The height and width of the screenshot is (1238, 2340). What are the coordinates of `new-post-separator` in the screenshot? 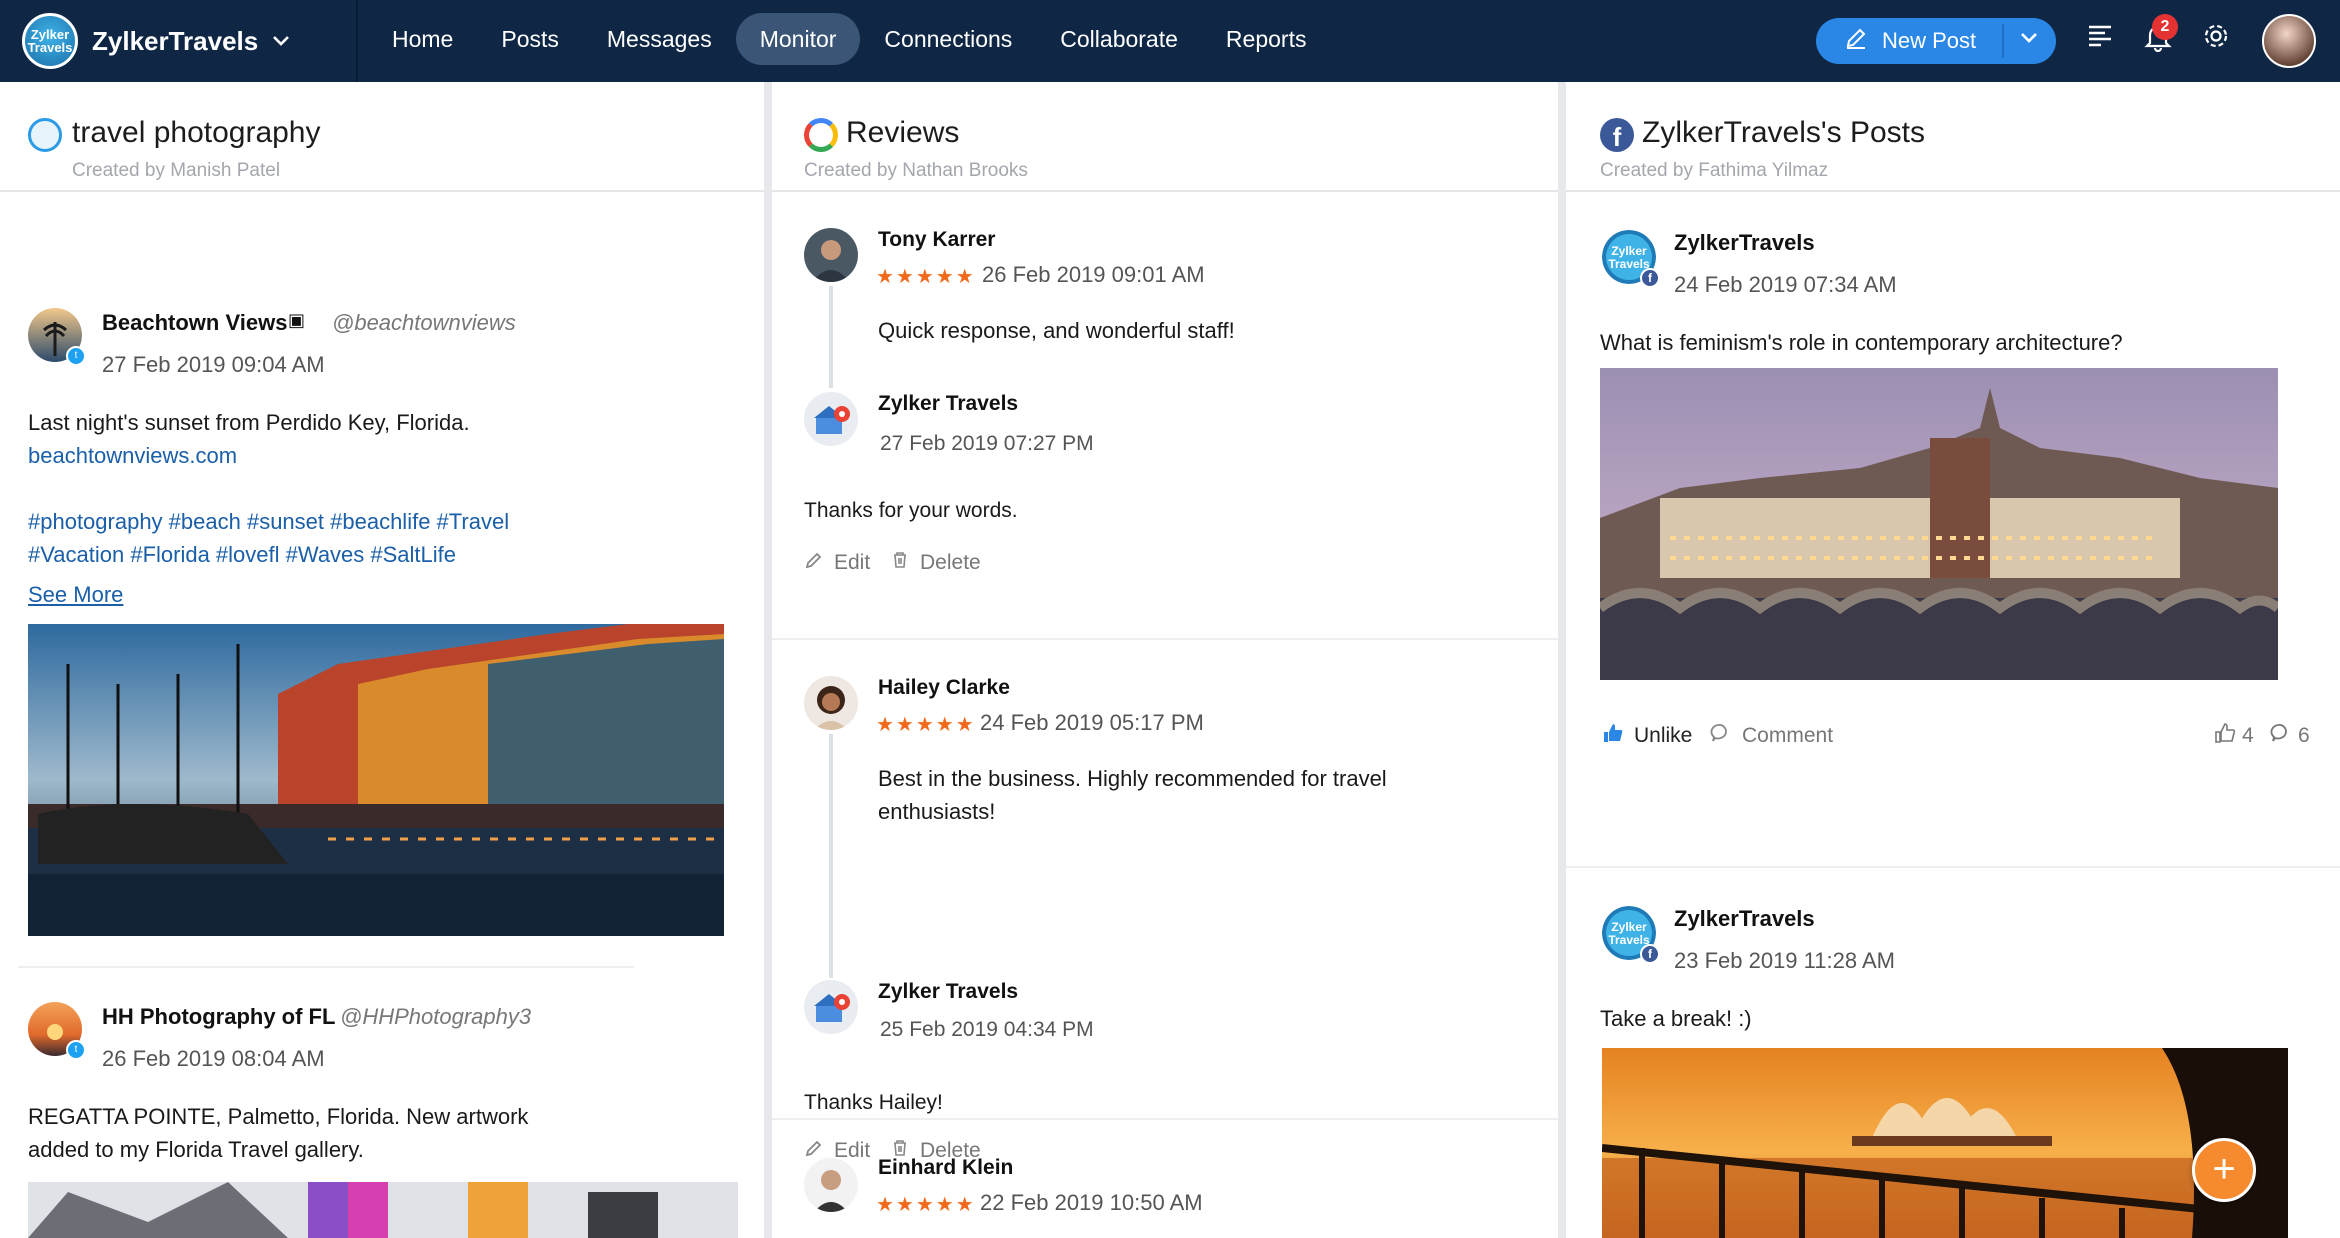 It's located at (2003, 41).